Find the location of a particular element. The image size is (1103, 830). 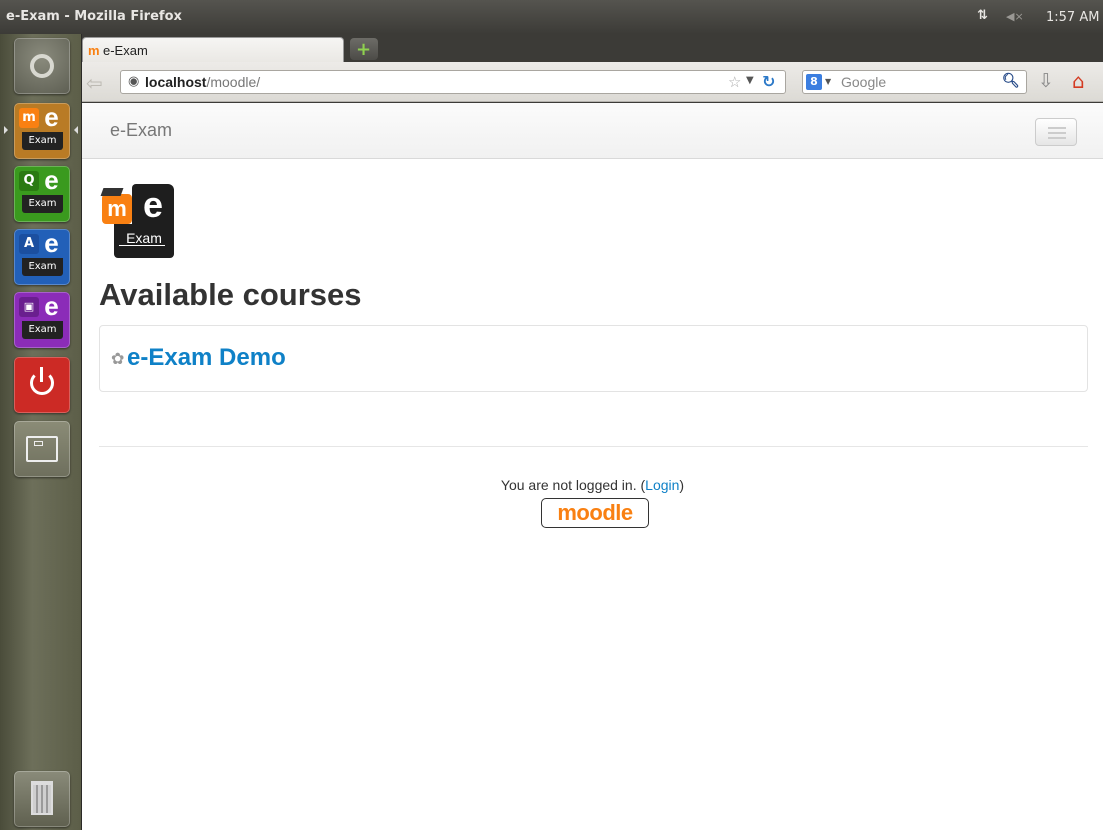

video-exam-icon: ▣ e Exam is located at coordinates (42, 318).